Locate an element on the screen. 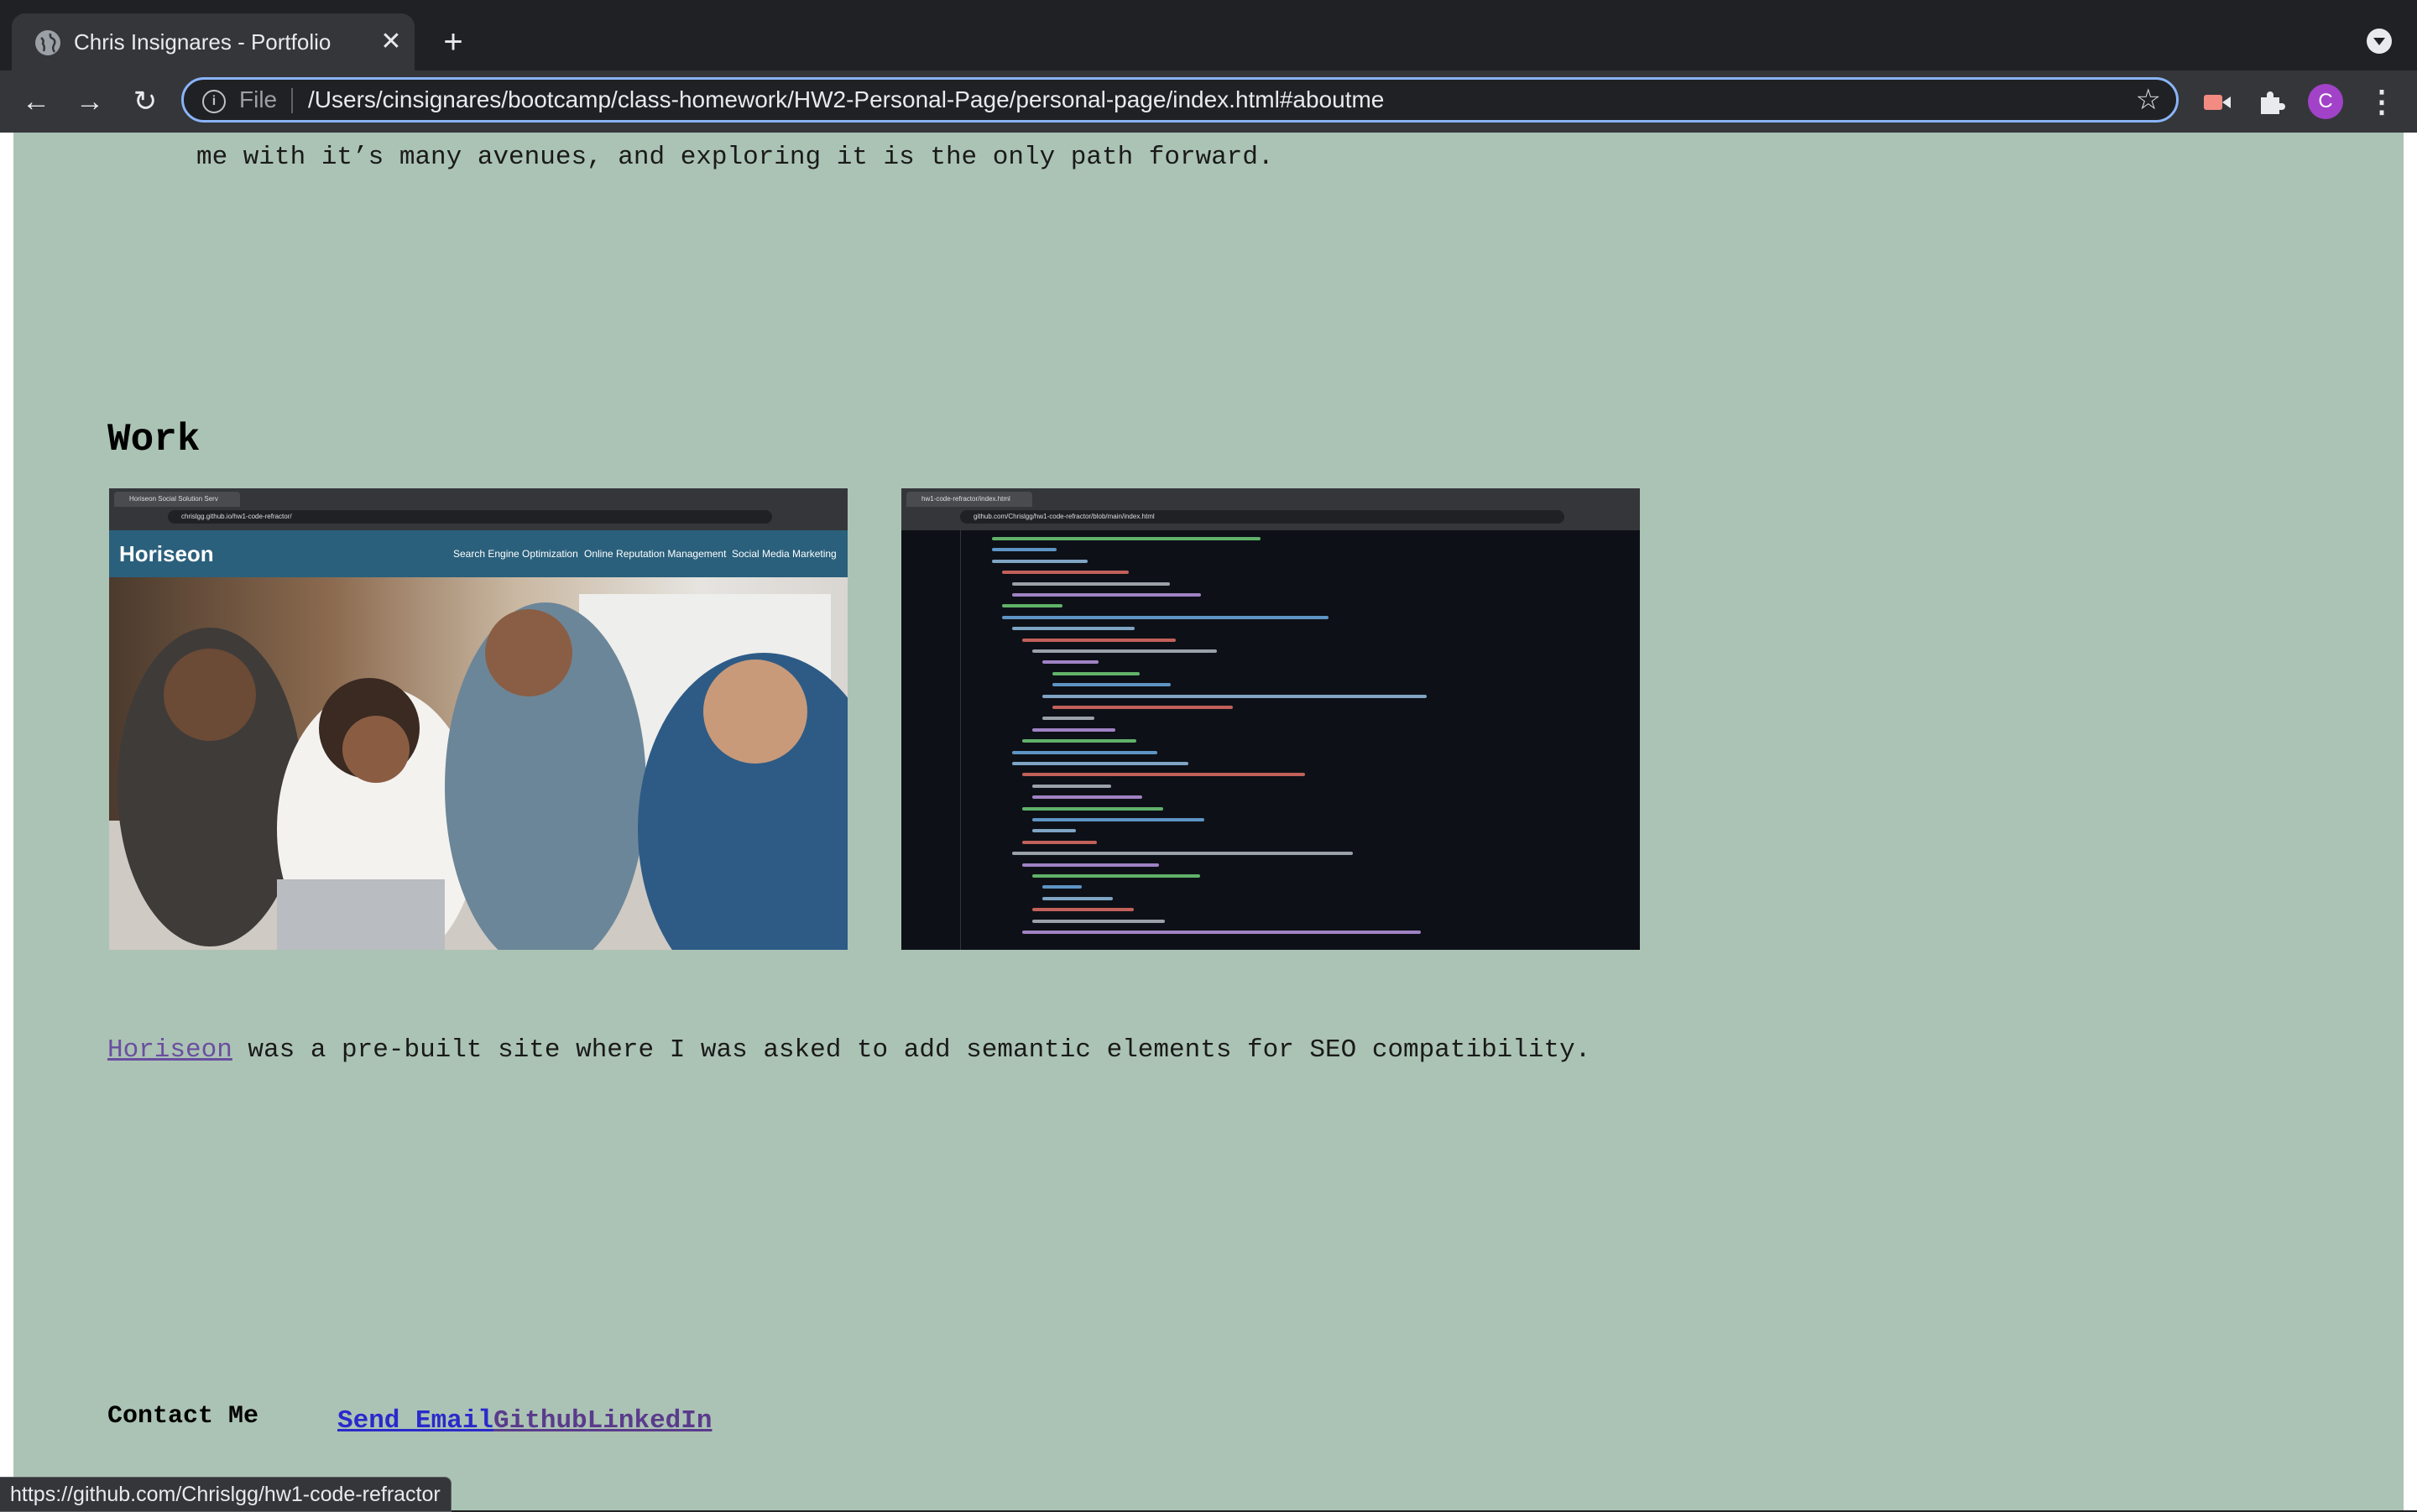 The image size is (2417, 1512). new-tab-button: + is located at coordinates (453, 42).